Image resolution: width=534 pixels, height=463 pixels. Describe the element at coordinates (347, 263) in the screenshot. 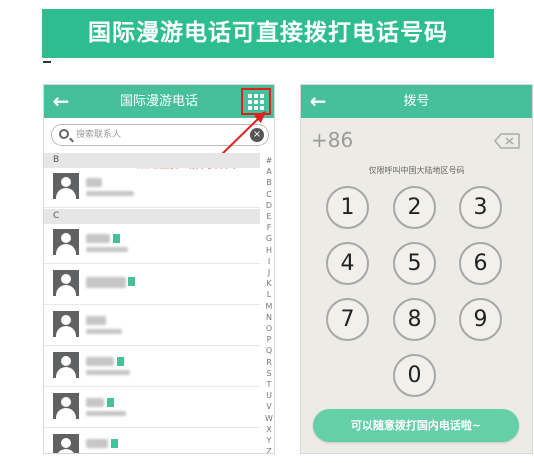

I see `key-4: 4` at that location.